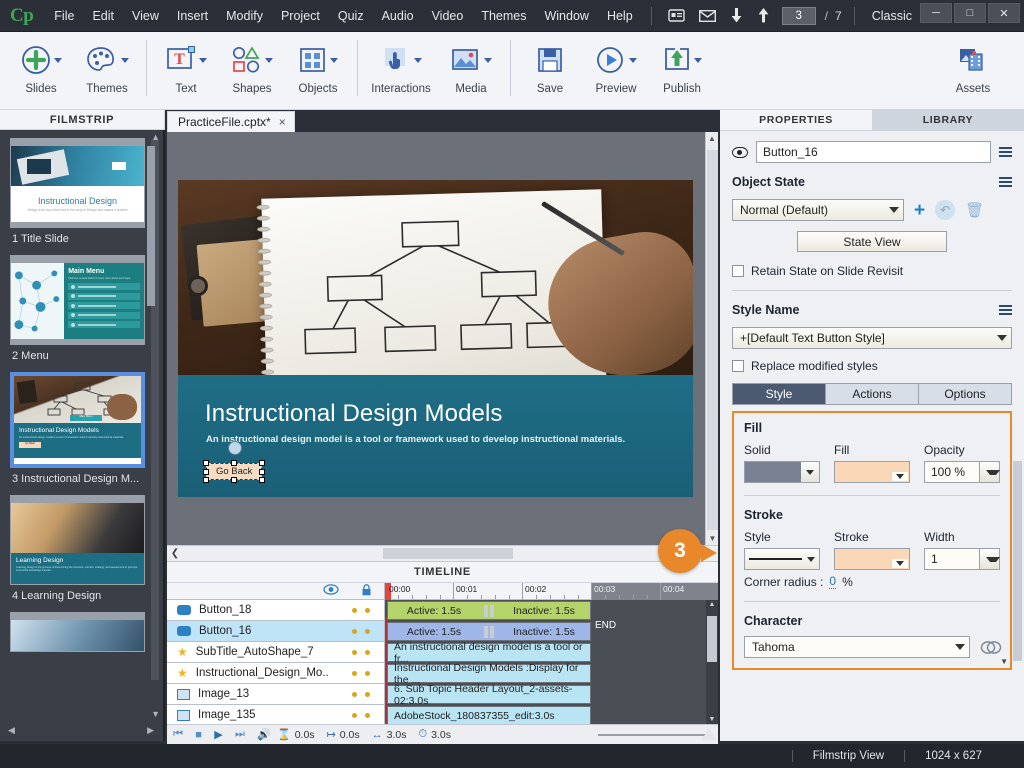 This screenshot has width=1024, height=768. What do you see at coordinates (275, 673) in the screenshot?
I see `table-row: ★ Instructional_Design_Mo..` at bounding box center [275, 673].